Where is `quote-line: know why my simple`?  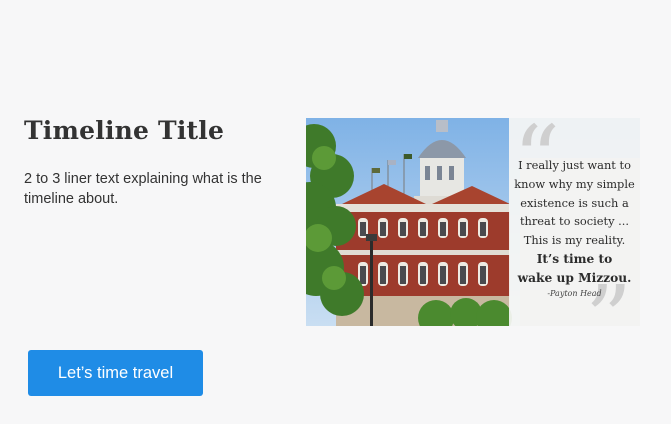 quote-line: know why my simple is located at coordinates (574, 183).